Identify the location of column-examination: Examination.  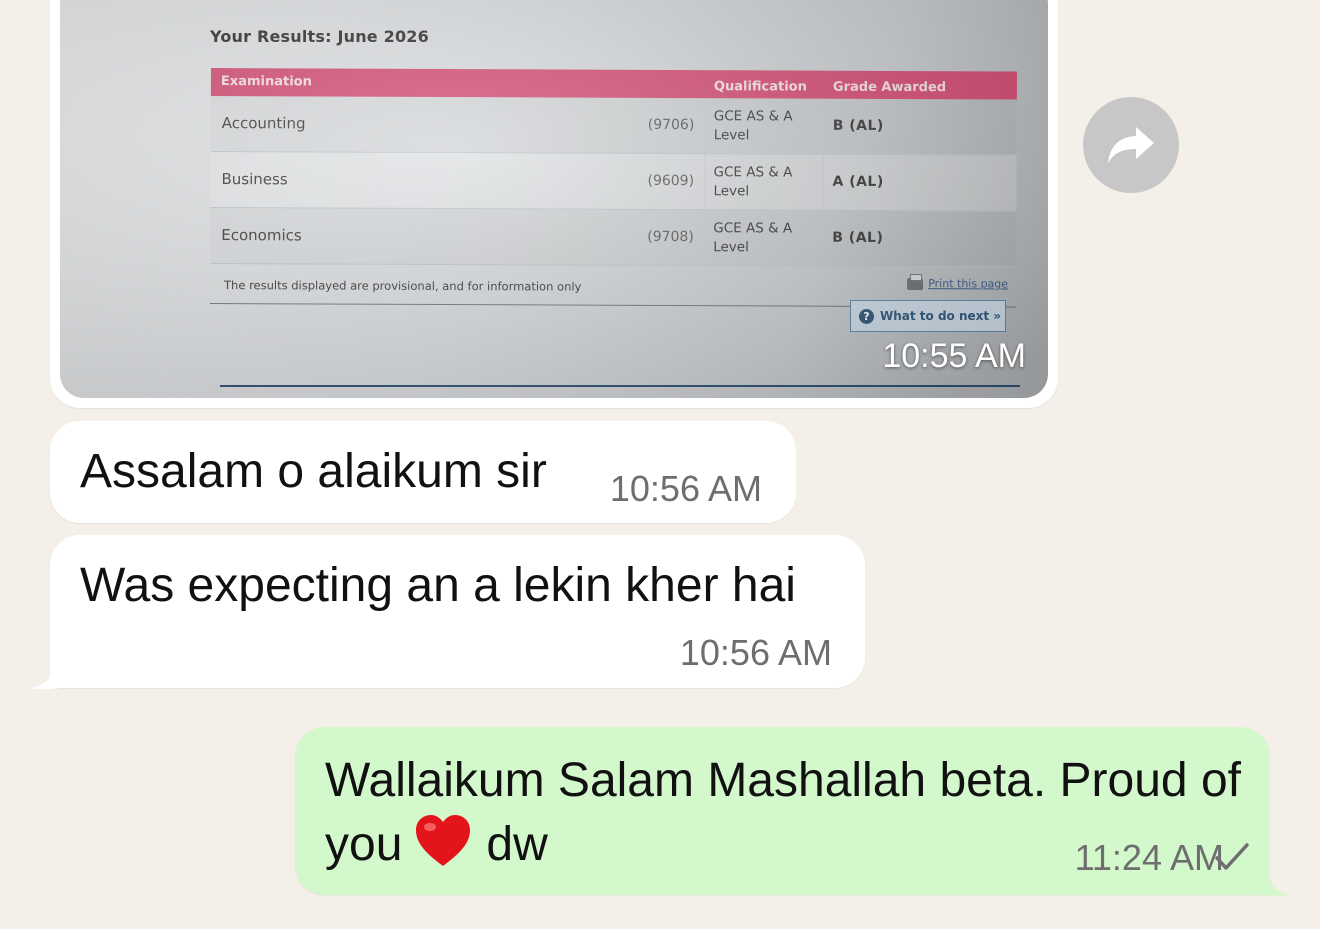
(266, 82).